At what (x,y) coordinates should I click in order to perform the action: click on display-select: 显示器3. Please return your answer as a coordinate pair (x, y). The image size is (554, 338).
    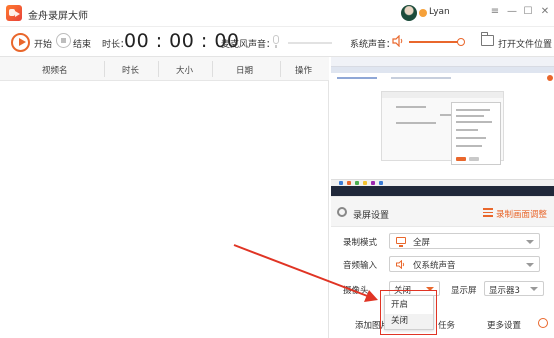
    Looking at the image, I should click on (514, 288).